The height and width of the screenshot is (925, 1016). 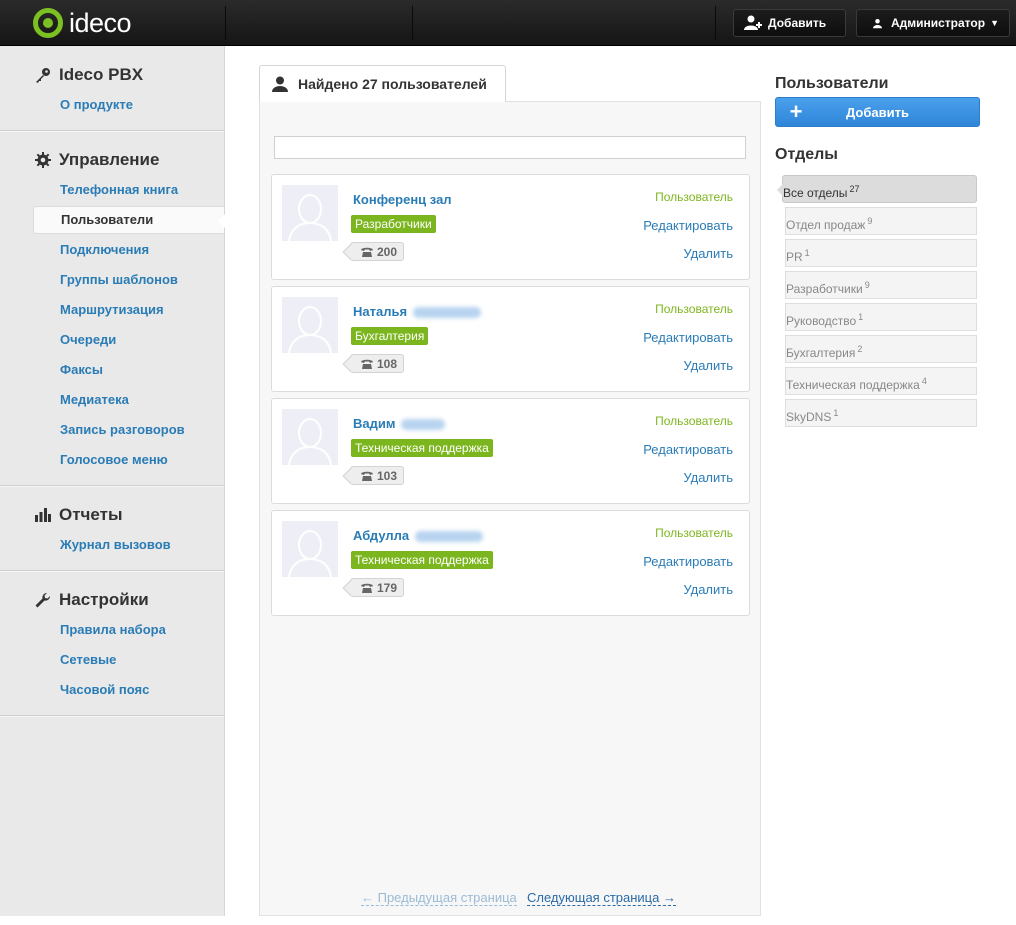 What do you see at coordinates (104, 599) in the screenshot?
I see `sidebar-heading-label: Настройки` at bounding box center [104, 599].